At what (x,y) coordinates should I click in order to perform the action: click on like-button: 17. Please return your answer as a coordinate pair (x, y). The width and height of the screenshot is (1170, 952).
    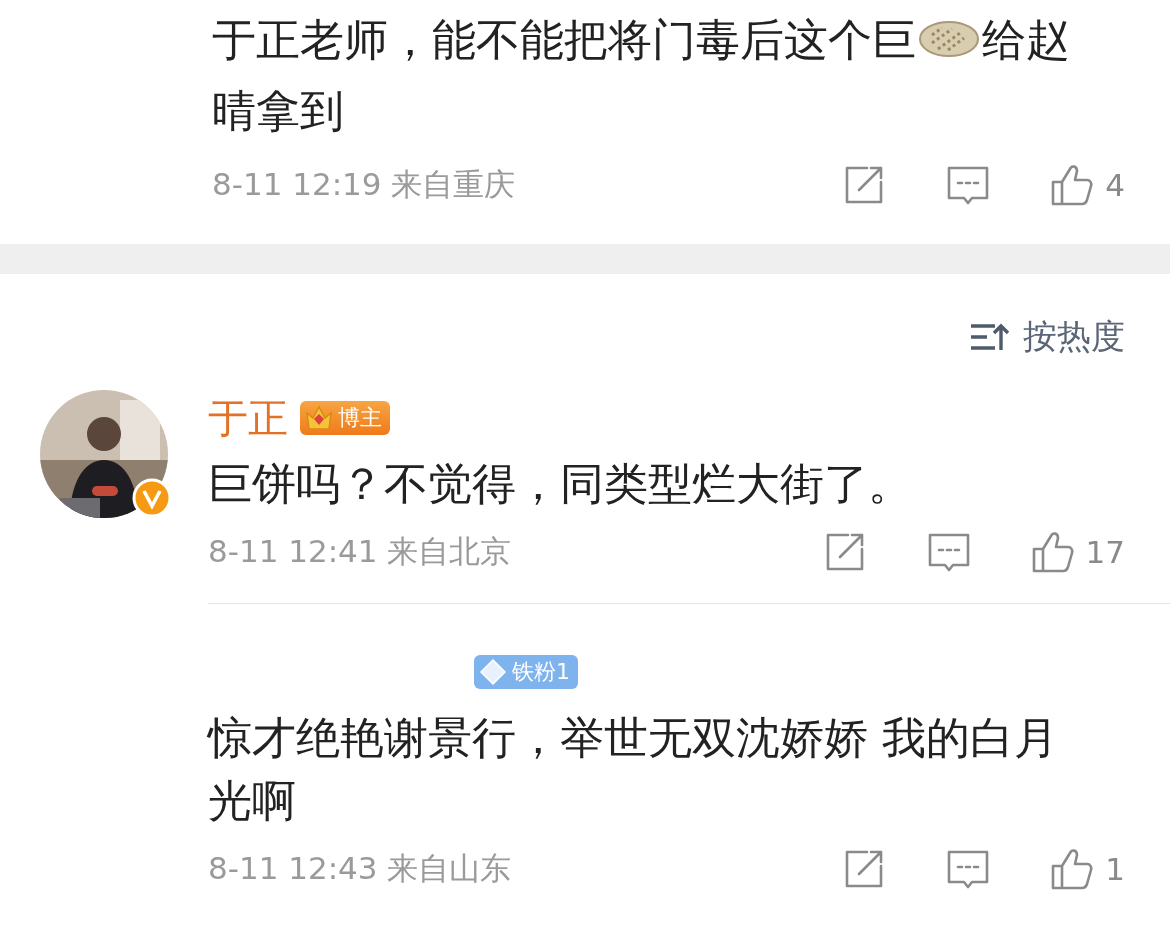
    Looking at the image, I should click on (1077, 552).